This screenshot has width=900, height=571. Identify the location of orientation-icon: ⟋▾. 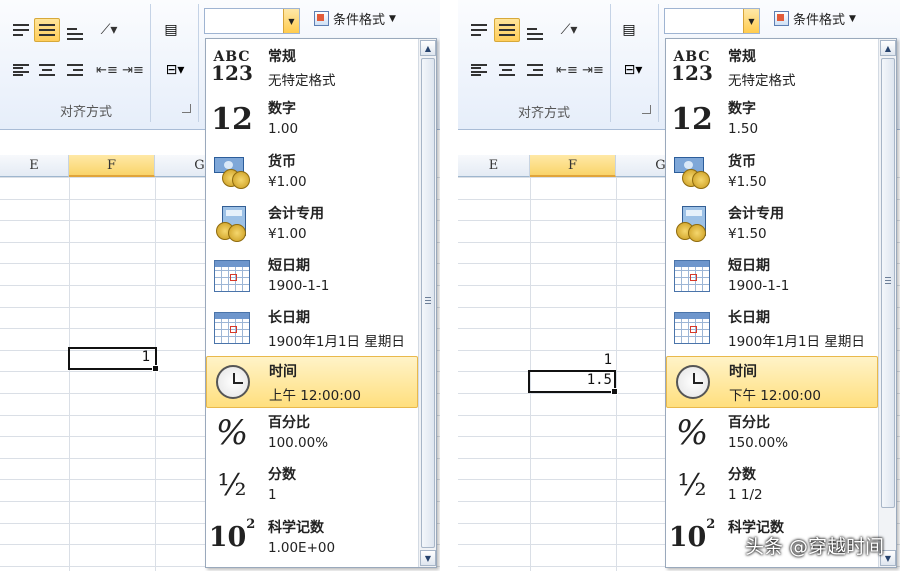
(569, 30).